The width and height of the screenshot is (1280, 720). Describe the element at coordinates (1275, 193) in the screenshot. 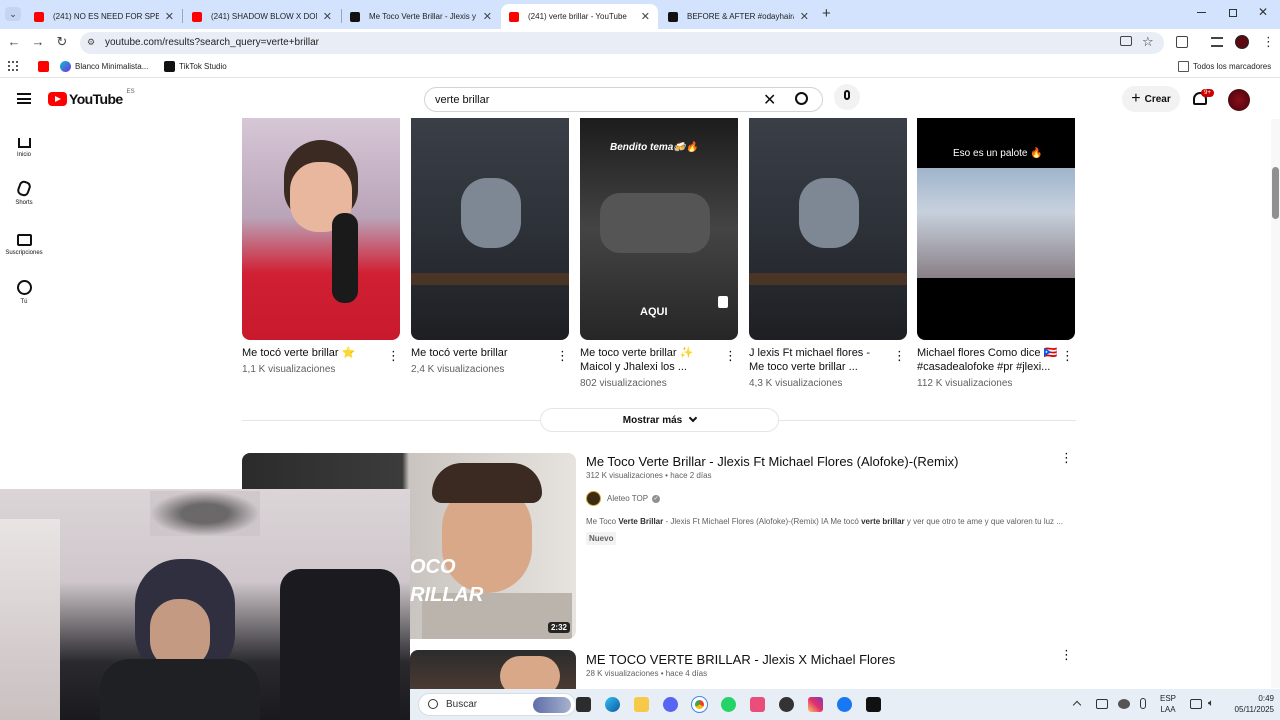

I see `scrollbar-thumb` at that location.